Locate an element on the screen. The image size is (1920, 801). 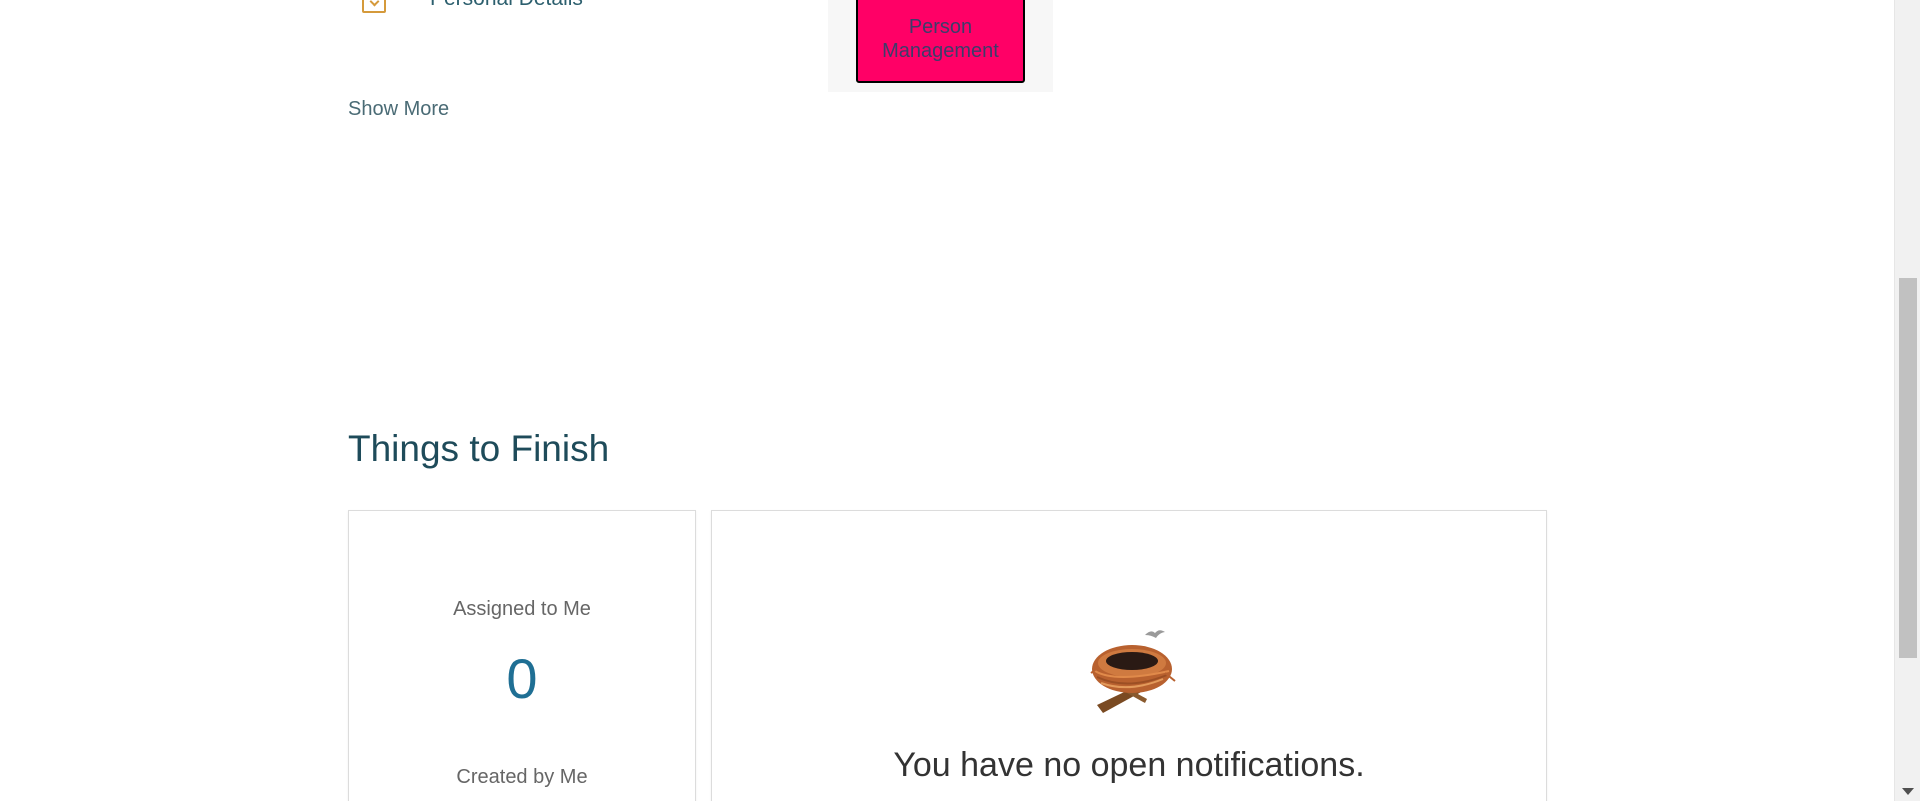
created-by-me-label: Created by Me is located at coordinates (522, 777).